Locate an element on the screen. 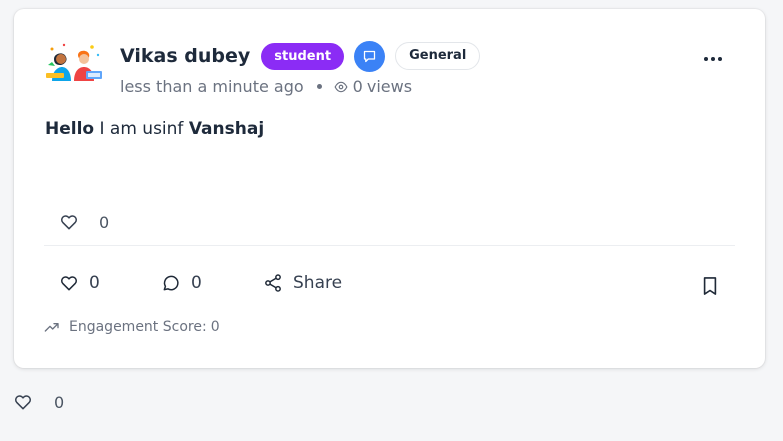  post-actions: 0 0 Share is located at coordinates (200, 283).